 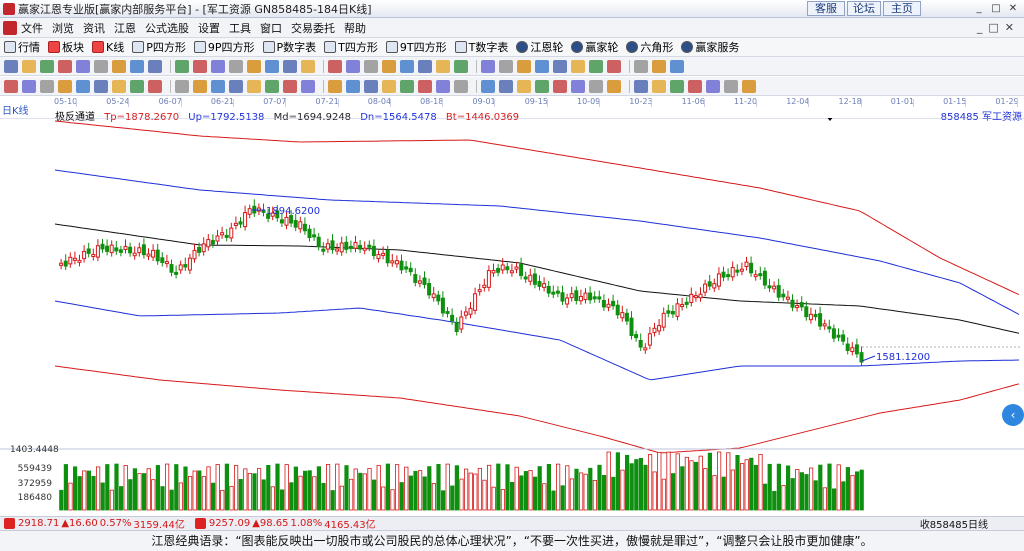 I want to click on menu-gann: 江恩, so click(x=125, y=28).